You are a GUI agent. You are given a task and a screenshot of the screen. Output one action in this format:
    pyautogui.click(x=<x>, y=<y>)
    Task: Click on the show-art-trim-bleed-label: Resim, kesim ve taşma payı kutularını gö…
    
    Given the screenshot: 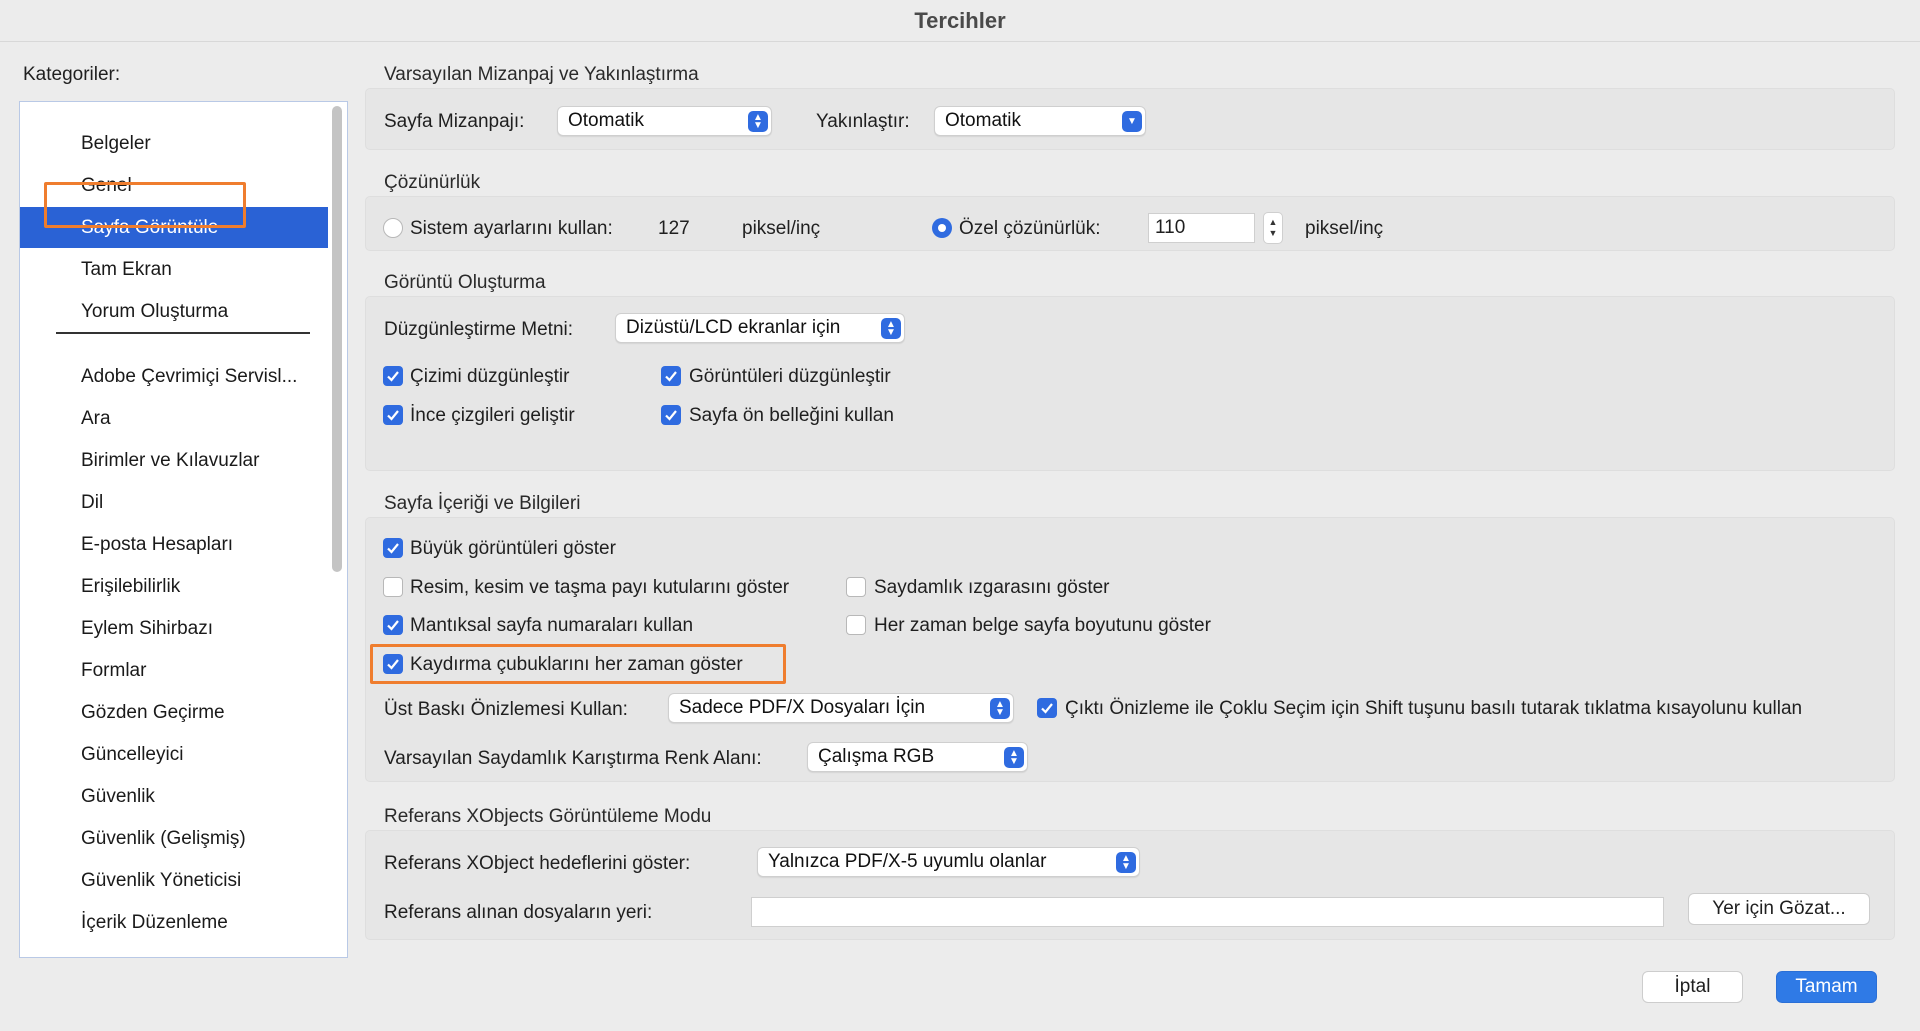 What is the action you would take?
    pyautogui.click(x=600, y=587)
    